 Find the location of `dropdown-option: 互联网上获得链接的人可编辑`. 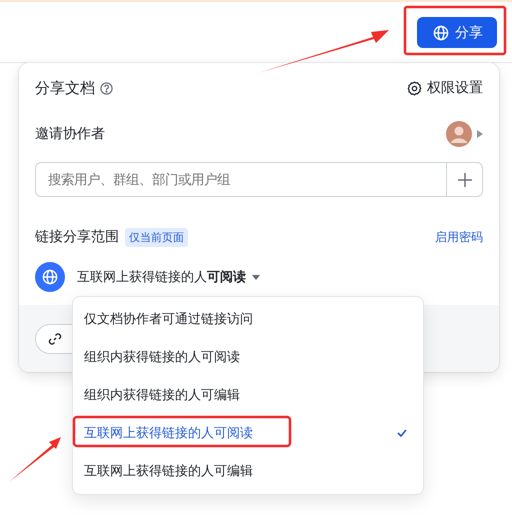

dropdown-option: 互联网上获得链接的人可编辑 is located at coordinates (248, 471).